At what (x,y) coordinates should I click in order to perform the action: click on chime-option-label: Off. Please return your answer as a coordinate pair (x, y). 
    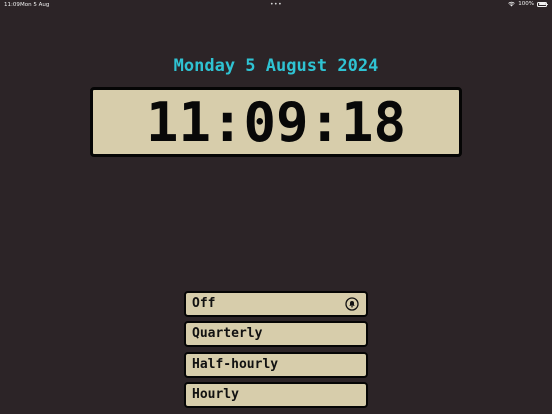
    Looking at the image, I should click on (204, 303).